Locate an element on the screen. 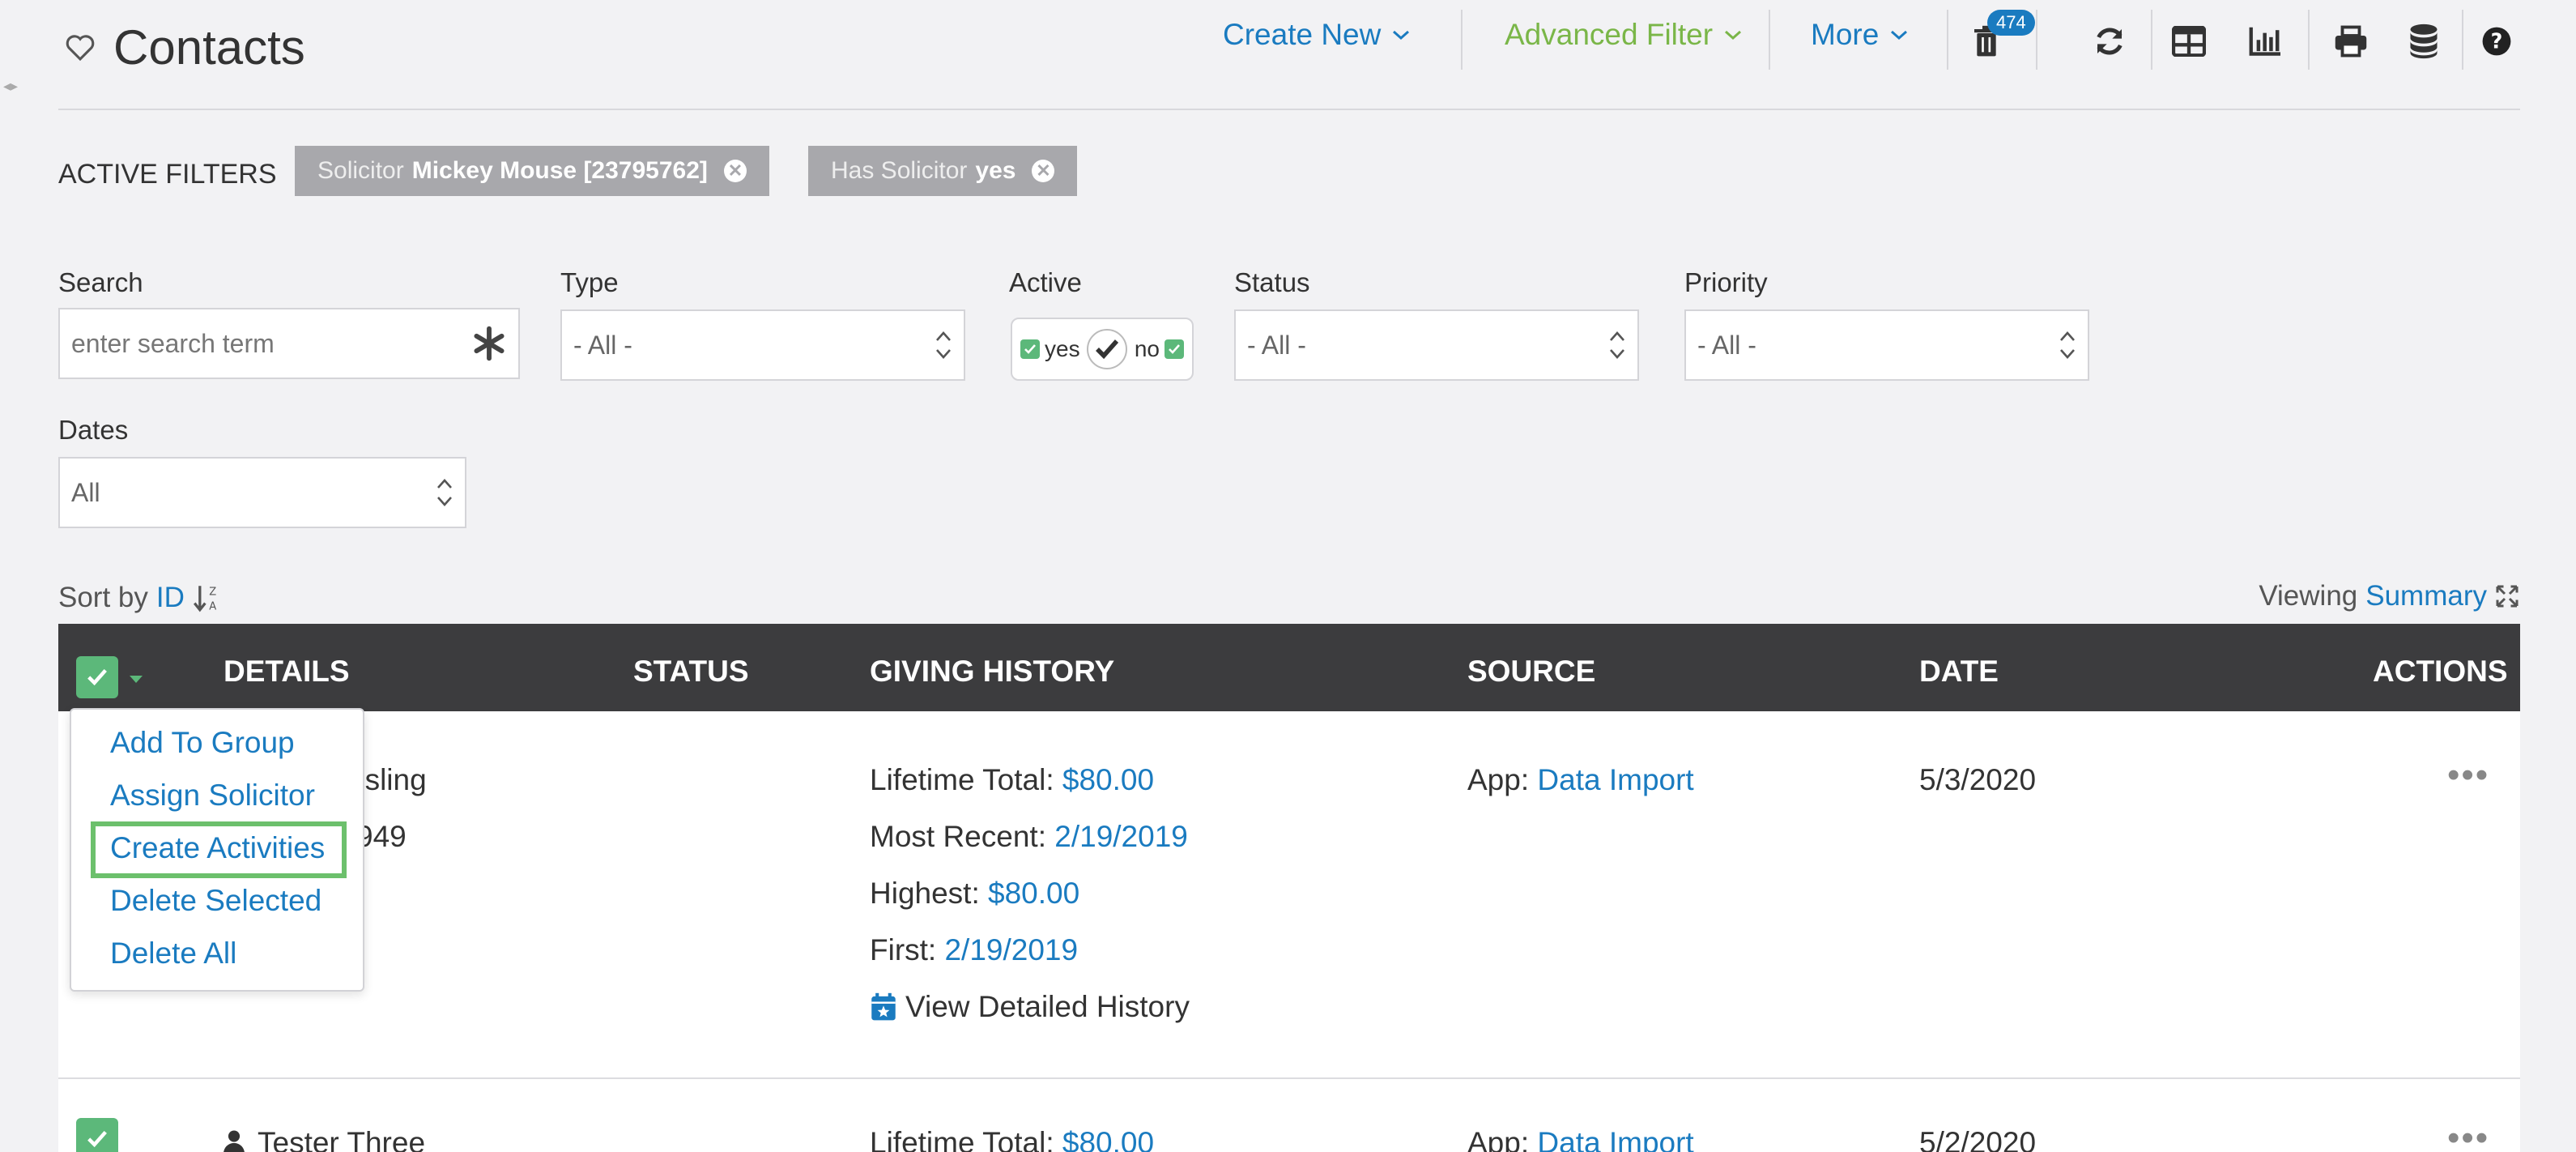 This screenshot has width=2576, height=1152. search-placeholder: enter search term is located at coordinates (173, 343).